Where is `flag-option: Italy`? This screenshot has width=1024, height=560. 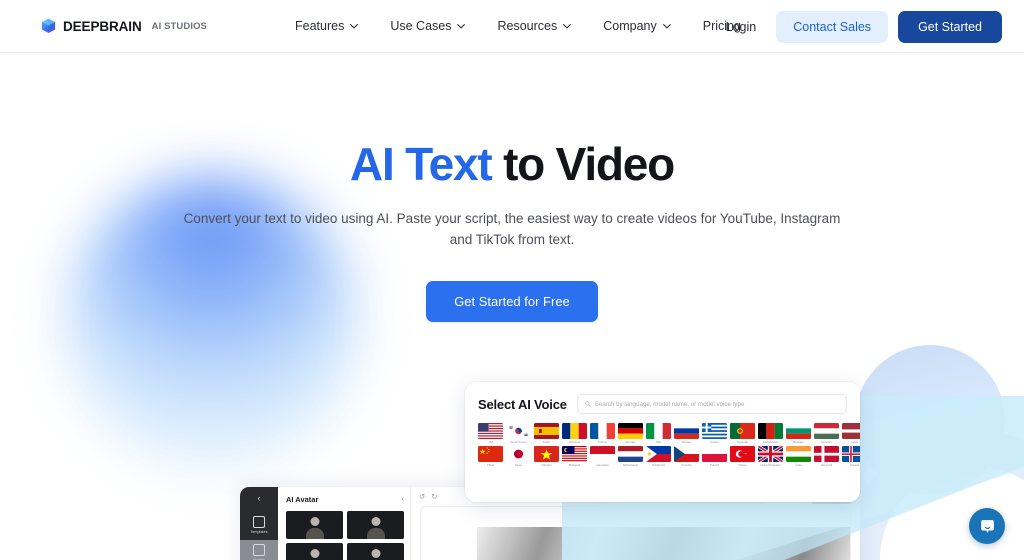
flag-option: Italy is located at coordinates (658, 433).